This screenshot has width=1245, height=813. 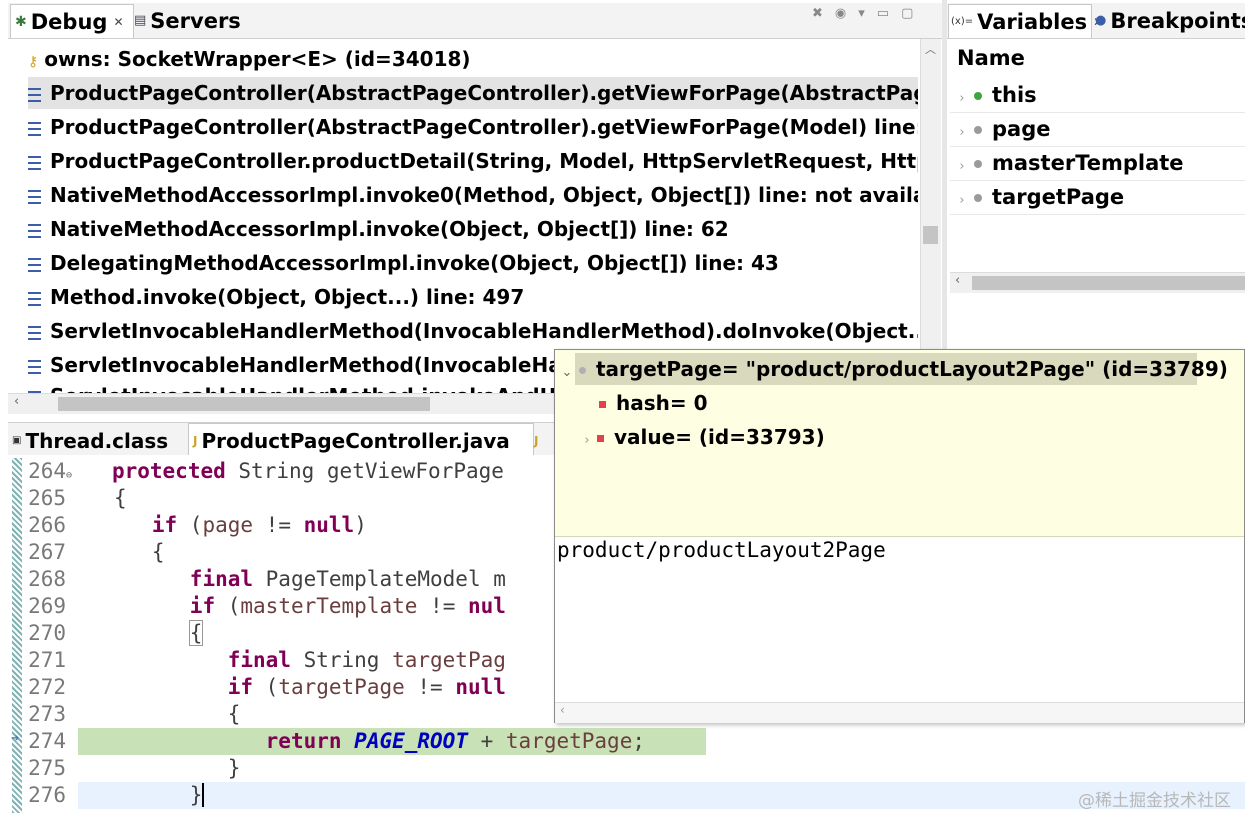 I want to click on collapse-icon: ◉, so click(x=846, y=13).